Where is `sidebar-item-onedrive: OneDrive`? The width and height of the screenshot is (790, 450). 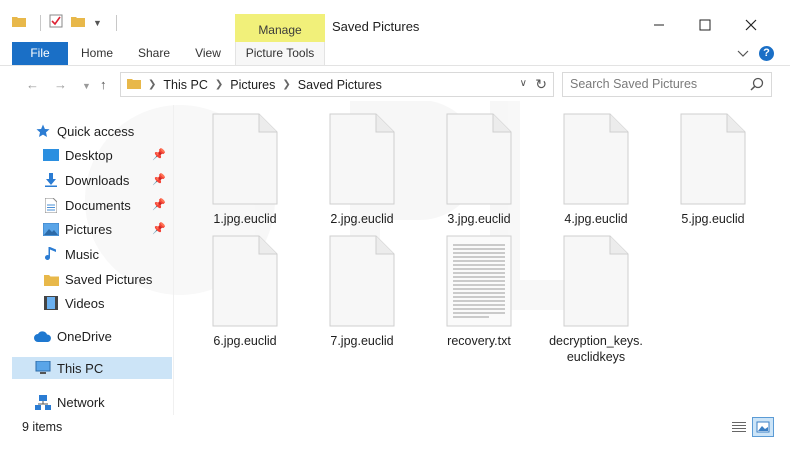
sidebar-item-onedrive: OneDrive is located at coordinates (103, 336).